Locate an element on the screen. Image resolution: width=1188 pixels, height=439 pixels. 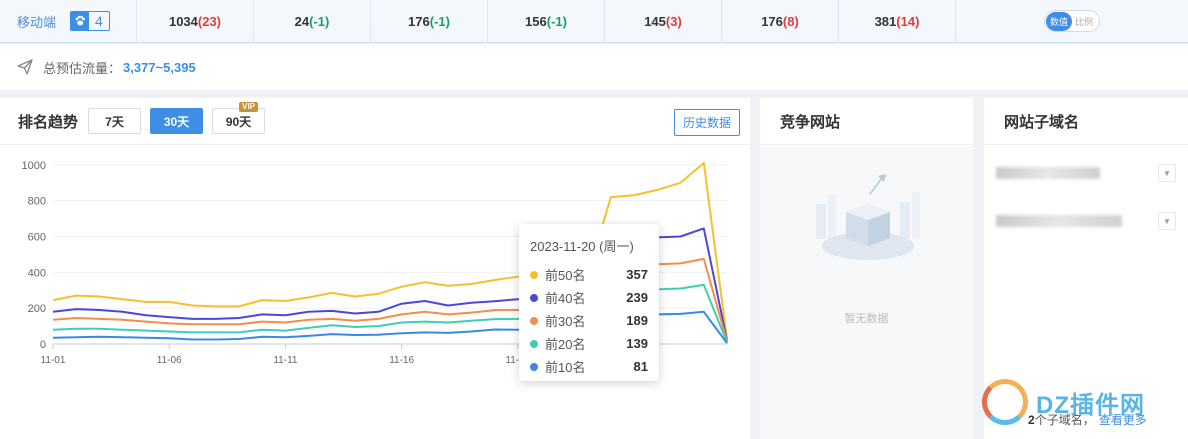
competitor-sites-header: 竞争网站 is located at coordinates (866, 121).